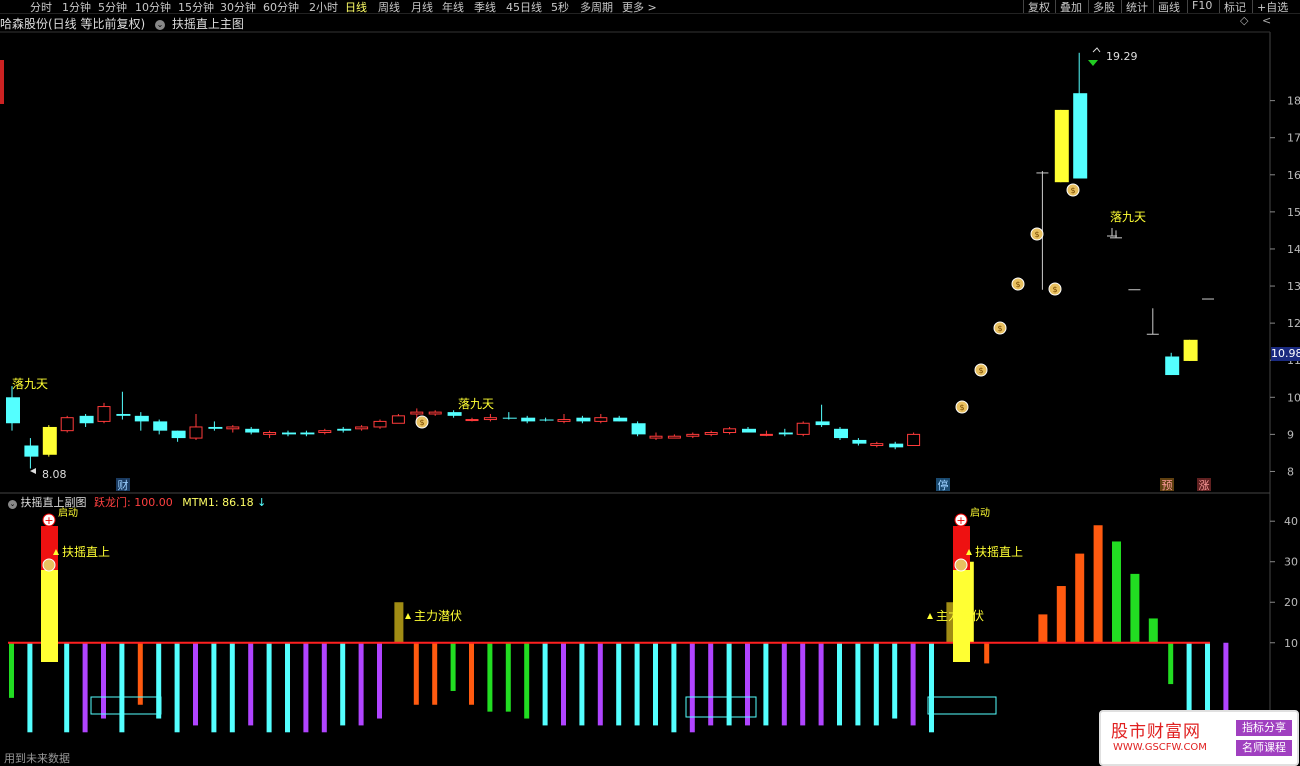  What do you see at coordinates (54, 474) in the screenshot?
I see `low-price-label: 8.08` at bounding box center [54, 474].